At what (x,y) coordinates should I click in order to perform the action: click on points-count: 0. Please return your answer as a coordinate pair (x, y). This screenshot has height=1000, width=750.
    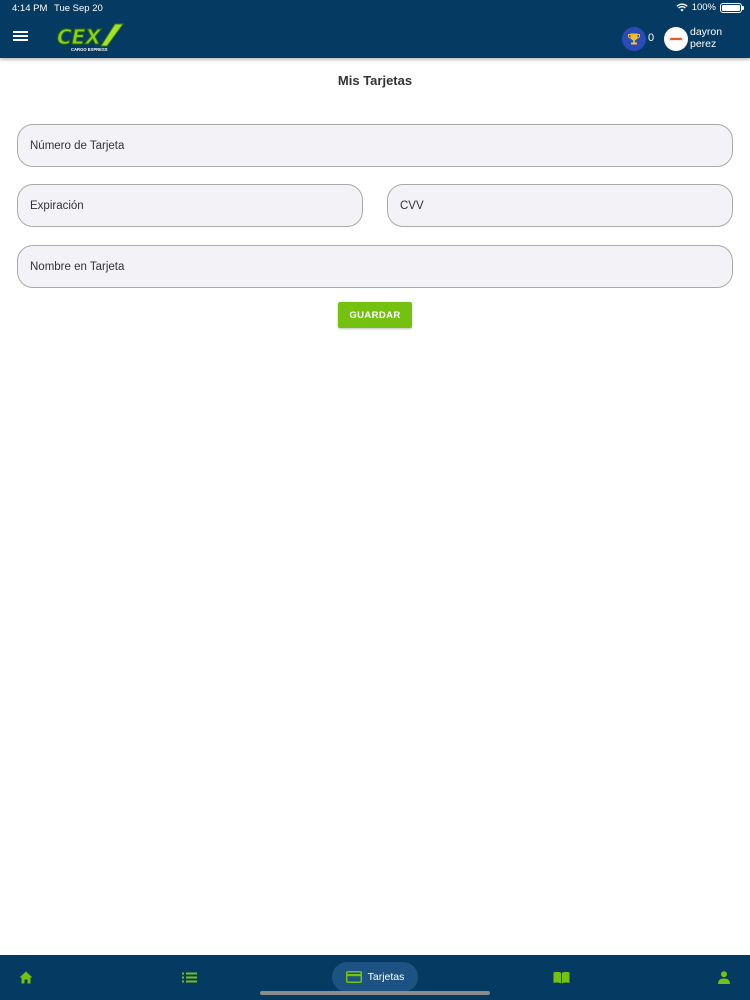
    Looking at the image, I should click on (651, 38).